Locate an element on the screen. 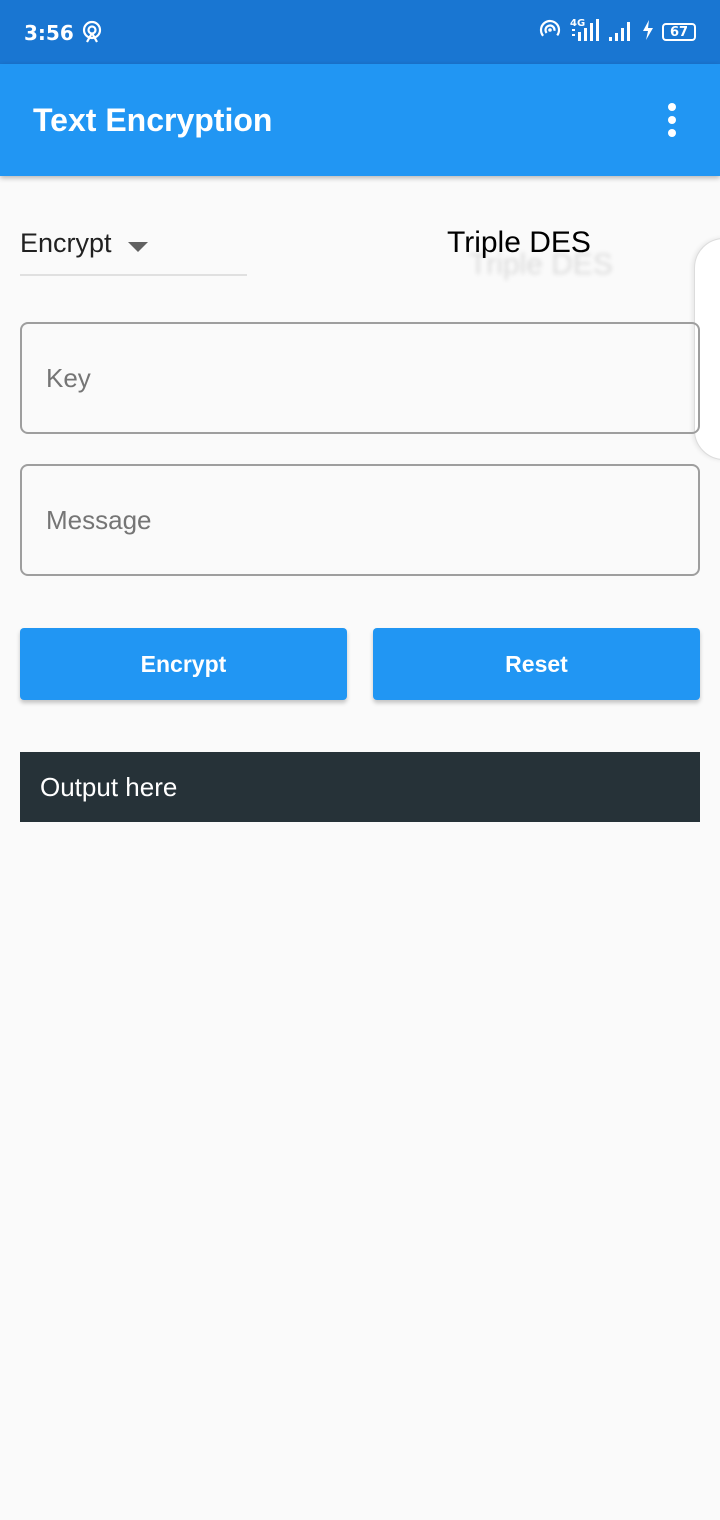 The image size is (720, 1520). key-input is located at coordinates (360, 378).